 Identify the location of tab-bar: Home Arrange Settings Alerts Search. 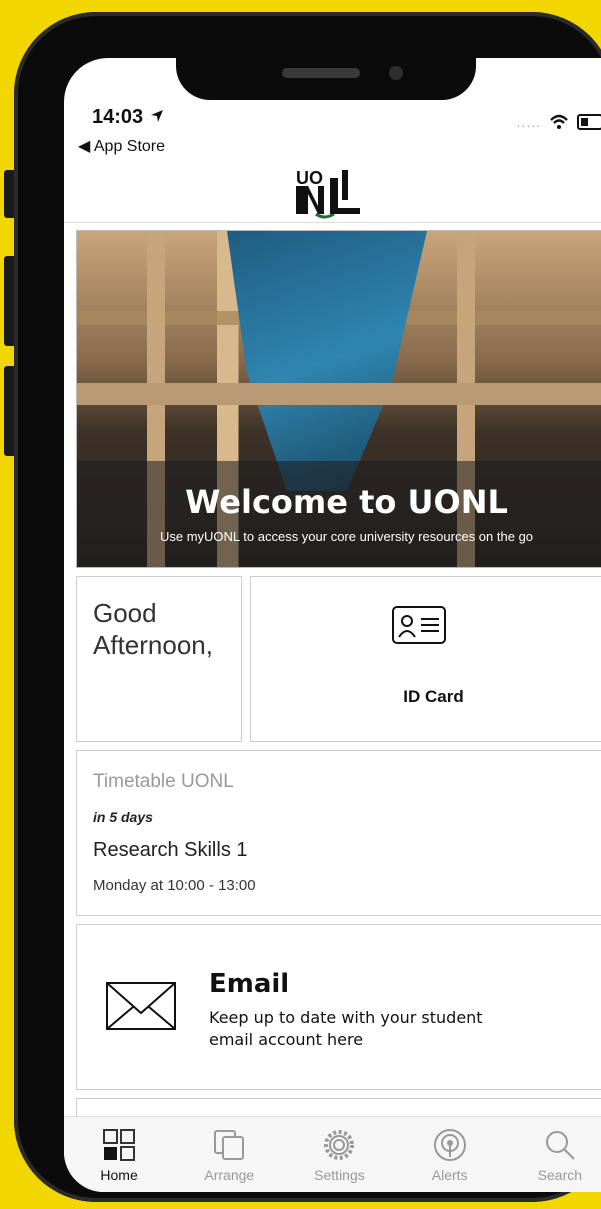
(332, 1154).